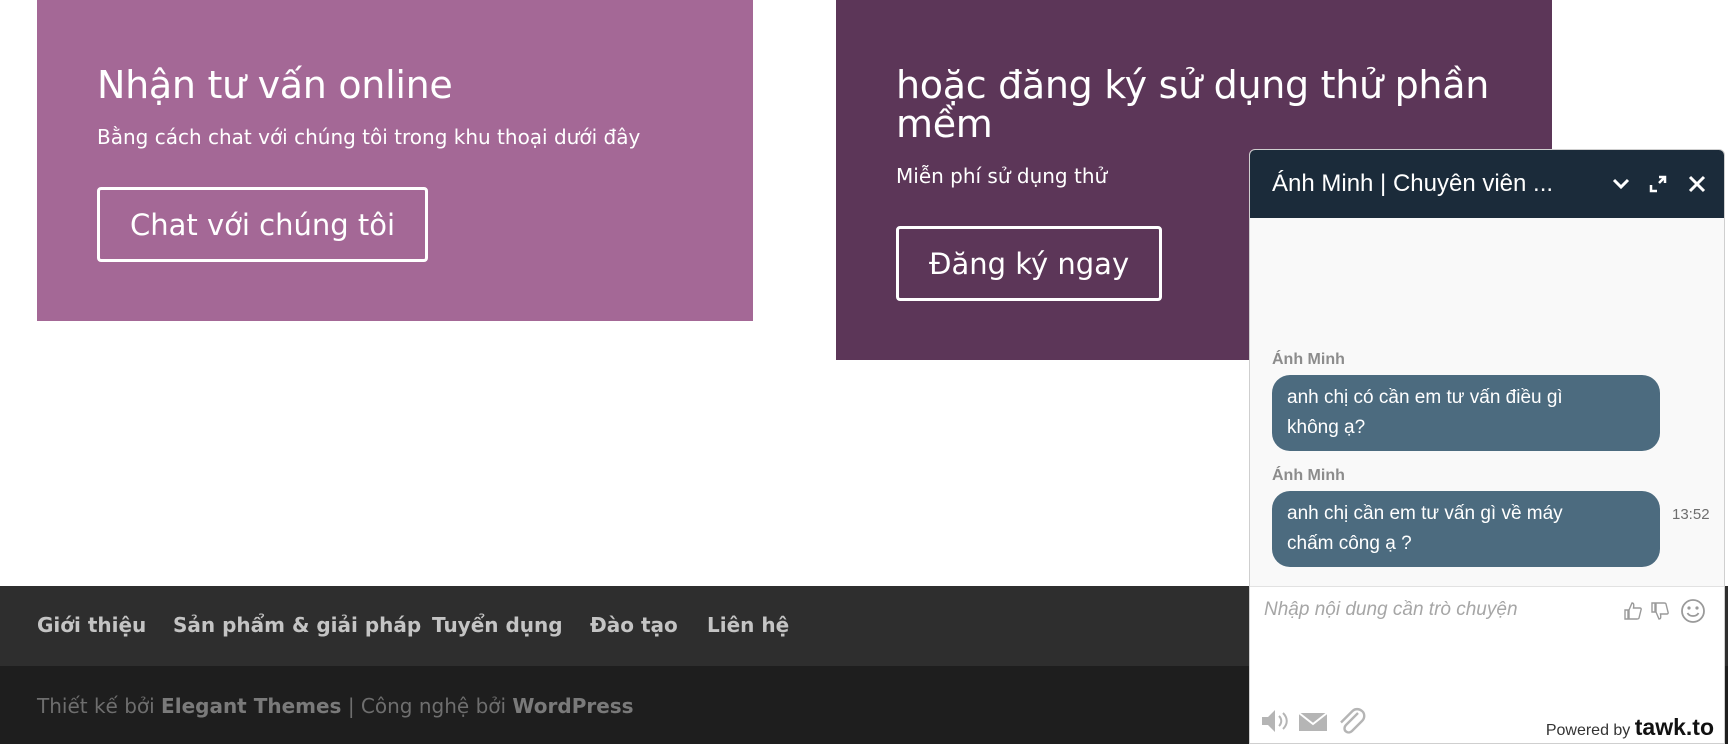 The image size is (1728, 744). What do you see at coordinates (1693, 611) in the screenshot?
I see `emoji-icon` at bounding box center [1693, 611].